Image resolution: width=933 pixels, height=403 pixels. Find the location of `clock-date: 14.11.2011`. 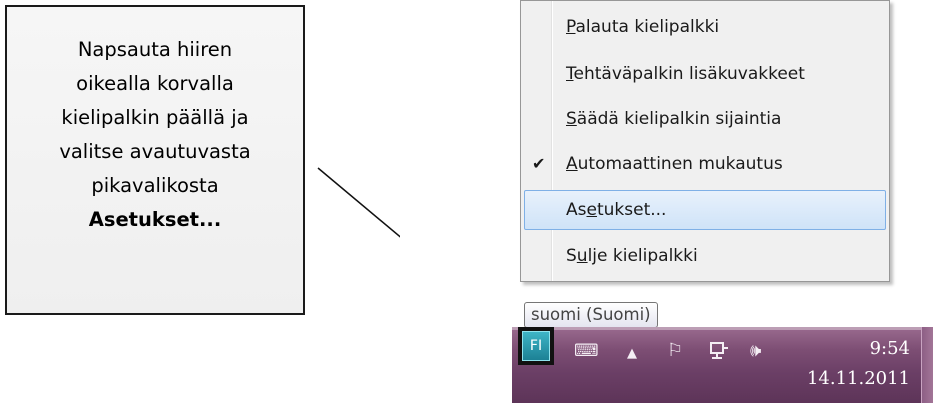

clock-date: 14.11.2011 is located at coordinates (858, 378).